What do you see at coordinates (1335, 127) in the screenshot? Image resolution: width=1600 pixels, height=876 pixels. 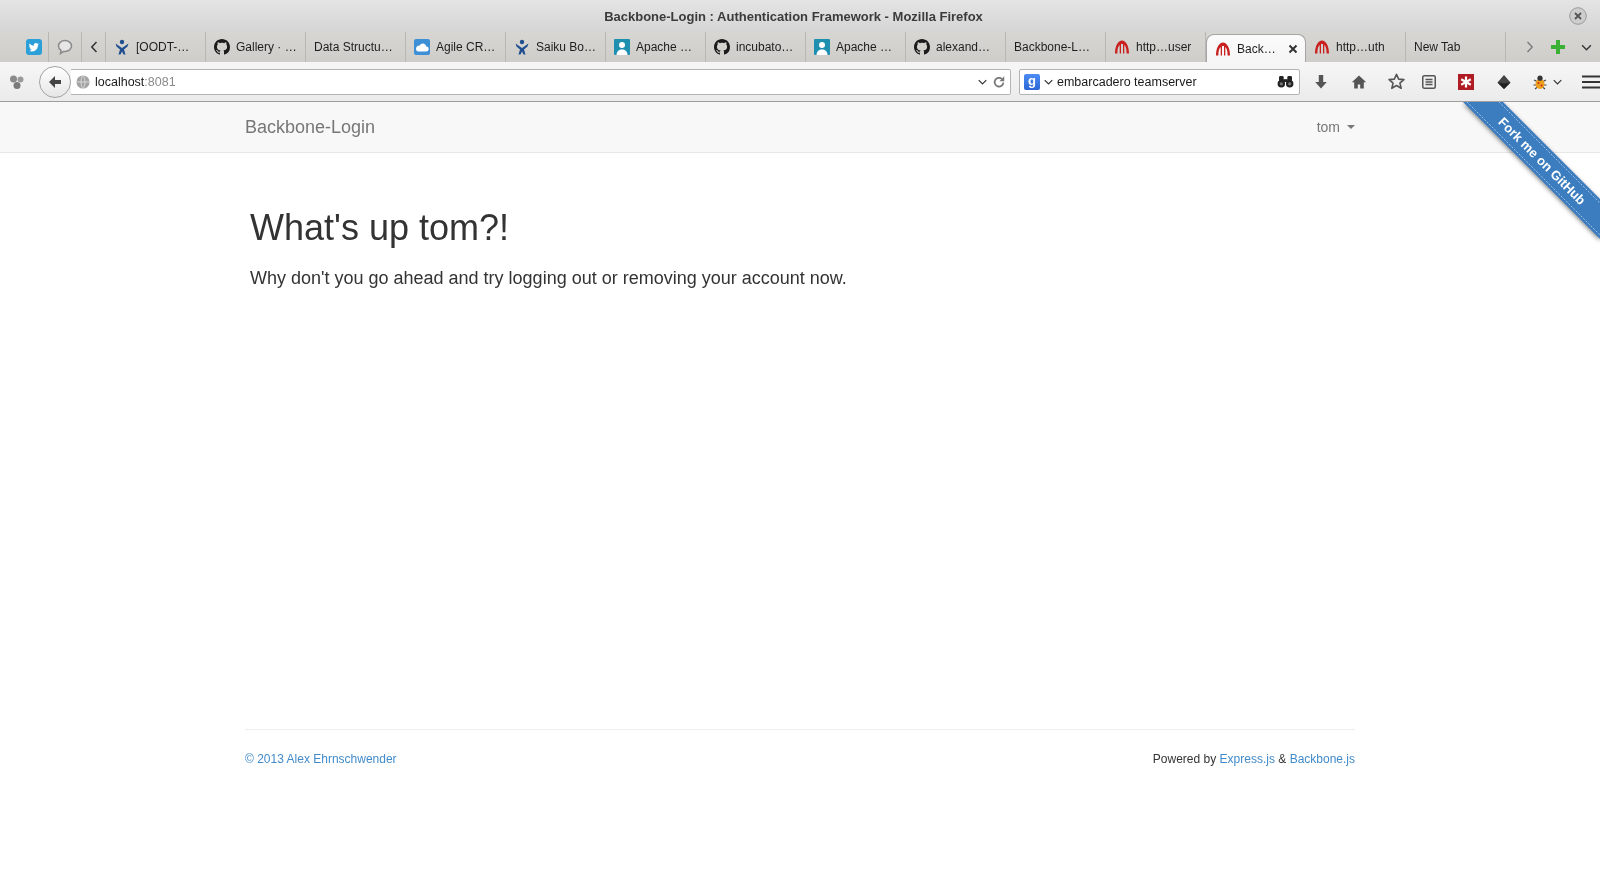 I see `user-menu: tom` at bounding box center [1335, 127].